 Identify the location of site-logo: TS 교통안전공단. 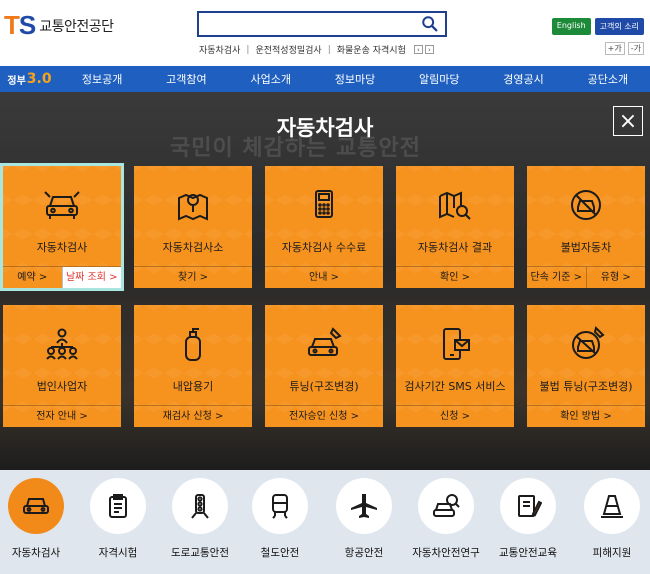
(59, 25).